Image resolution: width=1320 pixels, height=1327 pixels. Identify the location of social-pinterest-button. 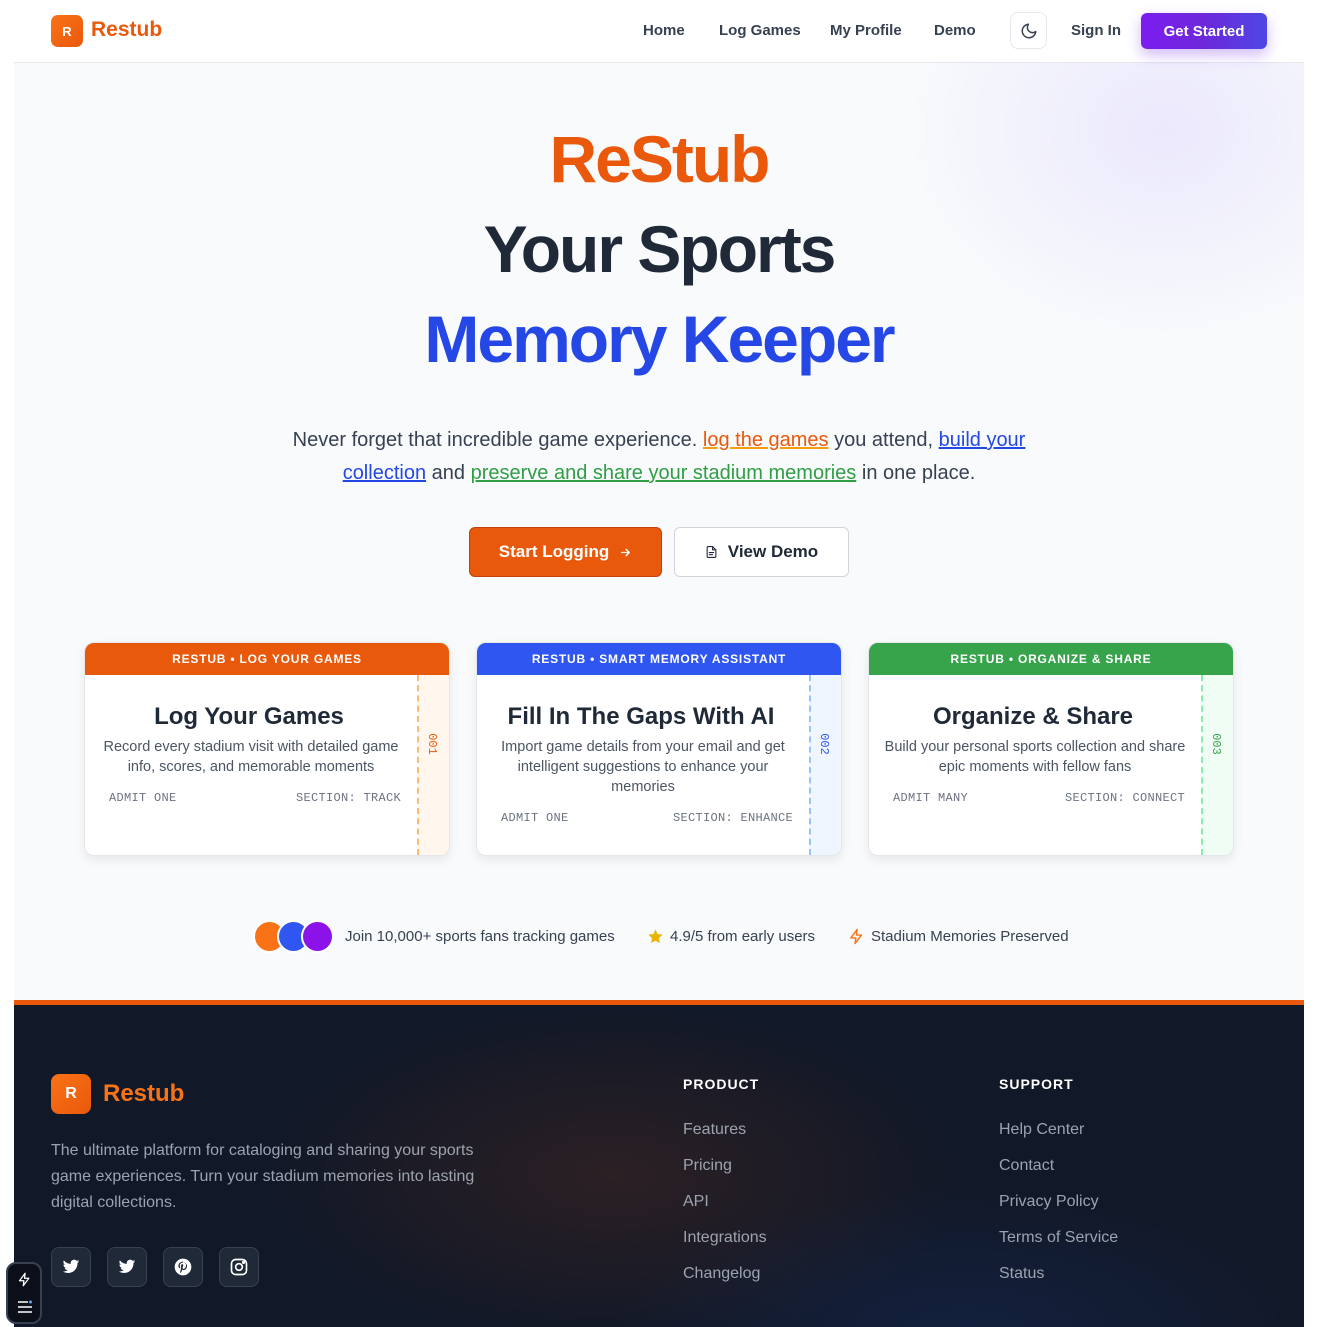
(183, 1267).